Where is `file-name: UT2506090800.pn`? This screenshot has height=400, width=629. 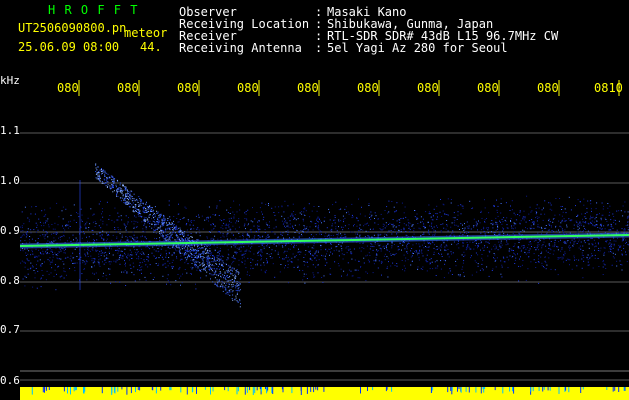
file-name: UT2506090800.pn is located at coordinates (72, 28).